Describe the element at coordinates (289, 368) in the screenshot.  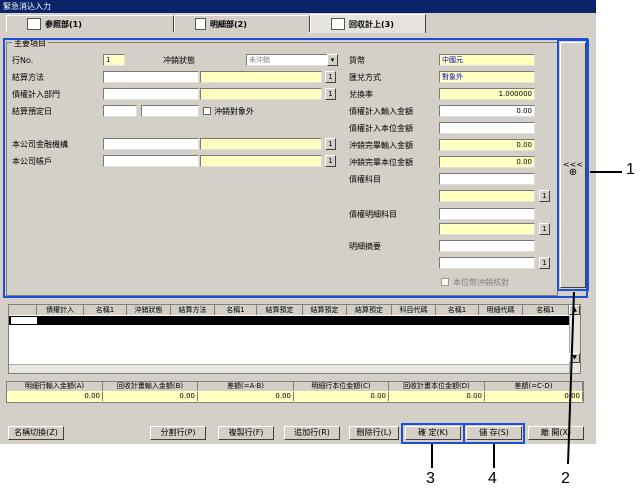
I see `grid-hscrollbar` at that location.